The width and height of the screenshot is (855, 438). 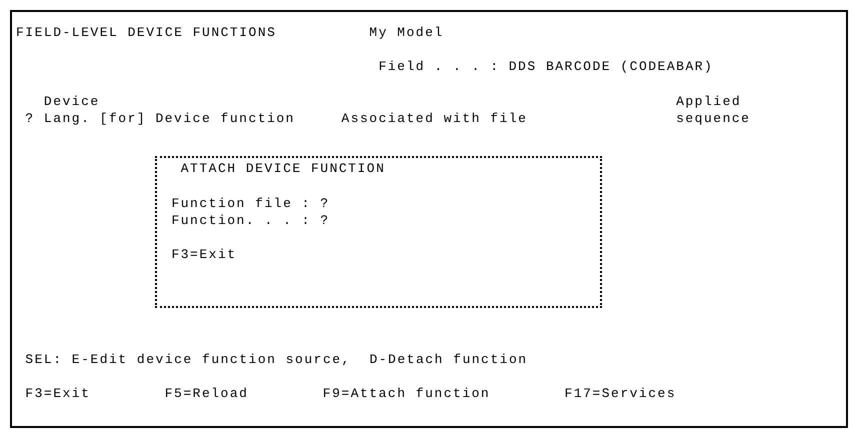 I want to click on column-header: Associated with file, so click(x=434, y=119).